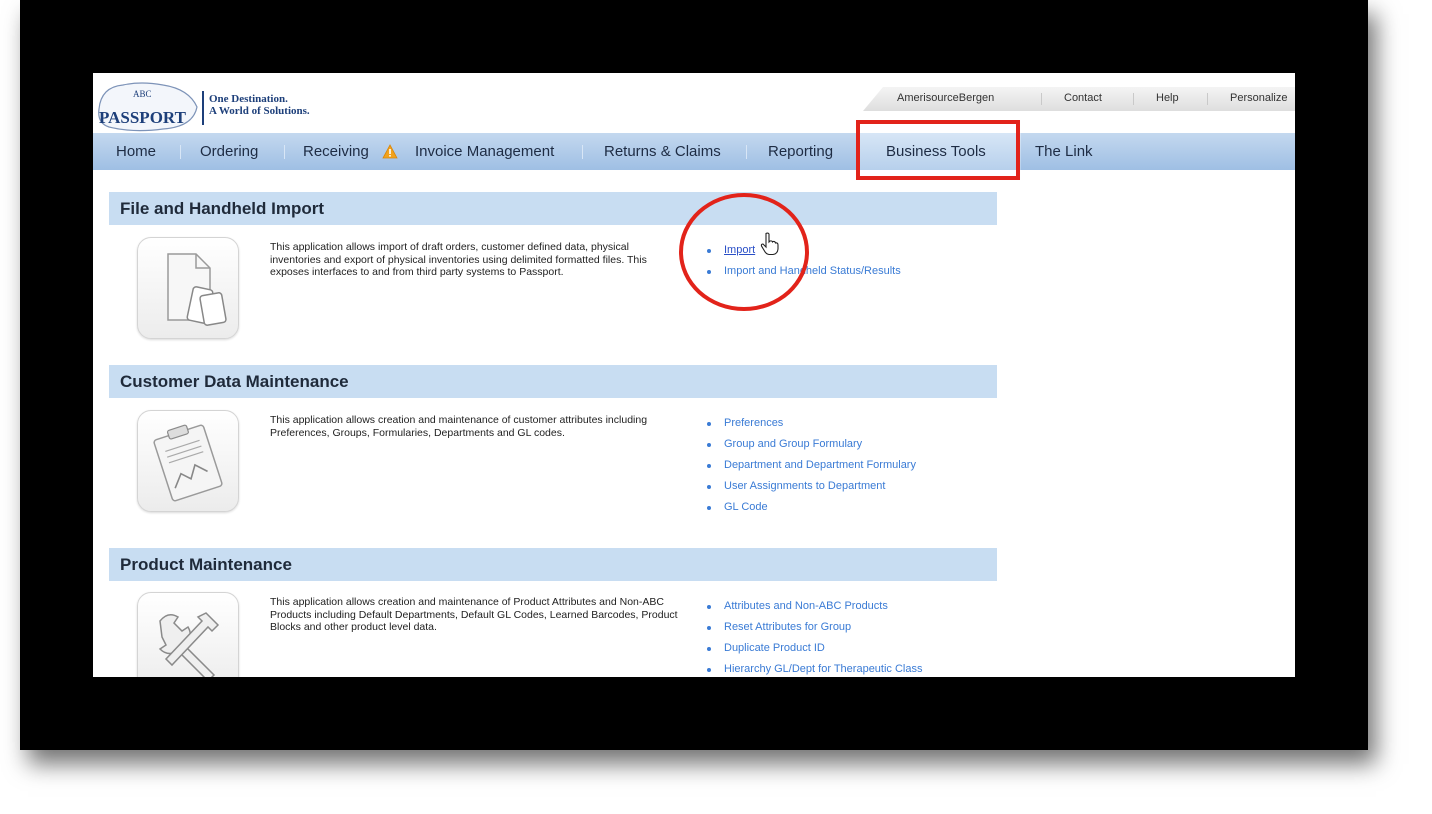 The height and width of the screenshot is (814, 1432). I want to click on link-department-formulary: Department and Department Formulary, so click(820, 465).